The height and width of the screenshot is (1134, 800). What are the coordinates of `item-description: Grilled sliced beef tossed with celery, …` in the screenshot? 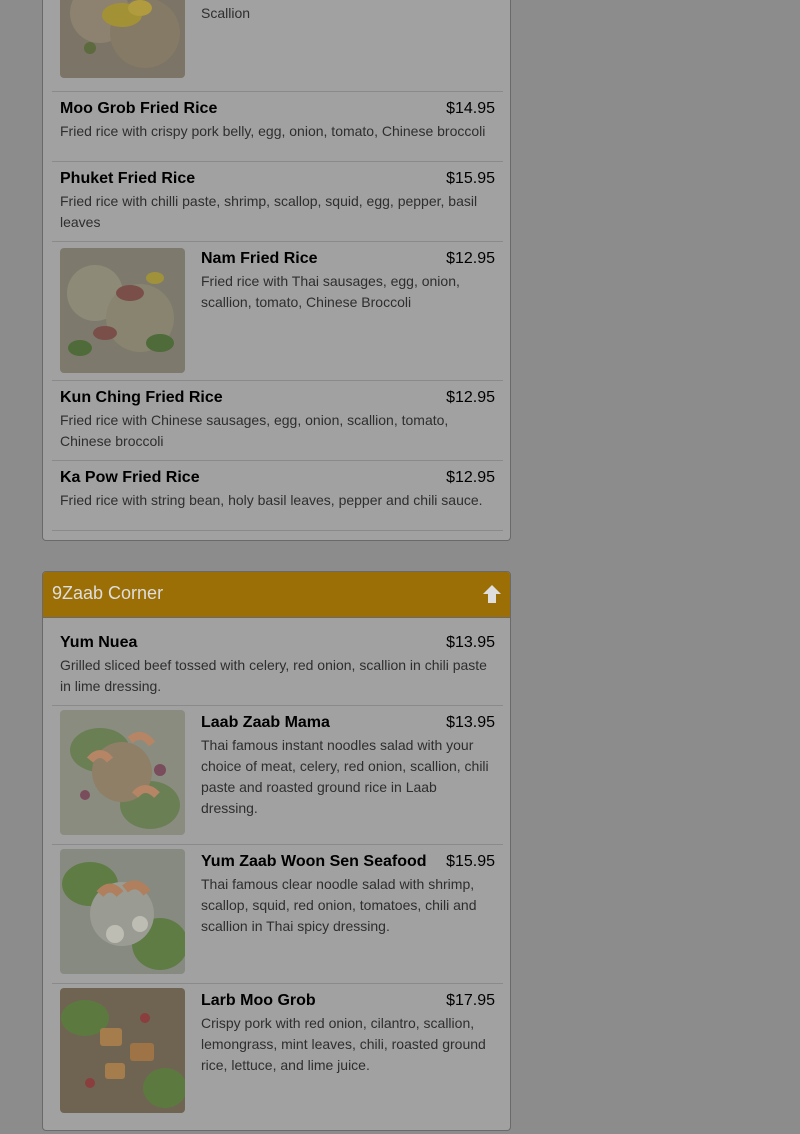 It's located at (273, 675).